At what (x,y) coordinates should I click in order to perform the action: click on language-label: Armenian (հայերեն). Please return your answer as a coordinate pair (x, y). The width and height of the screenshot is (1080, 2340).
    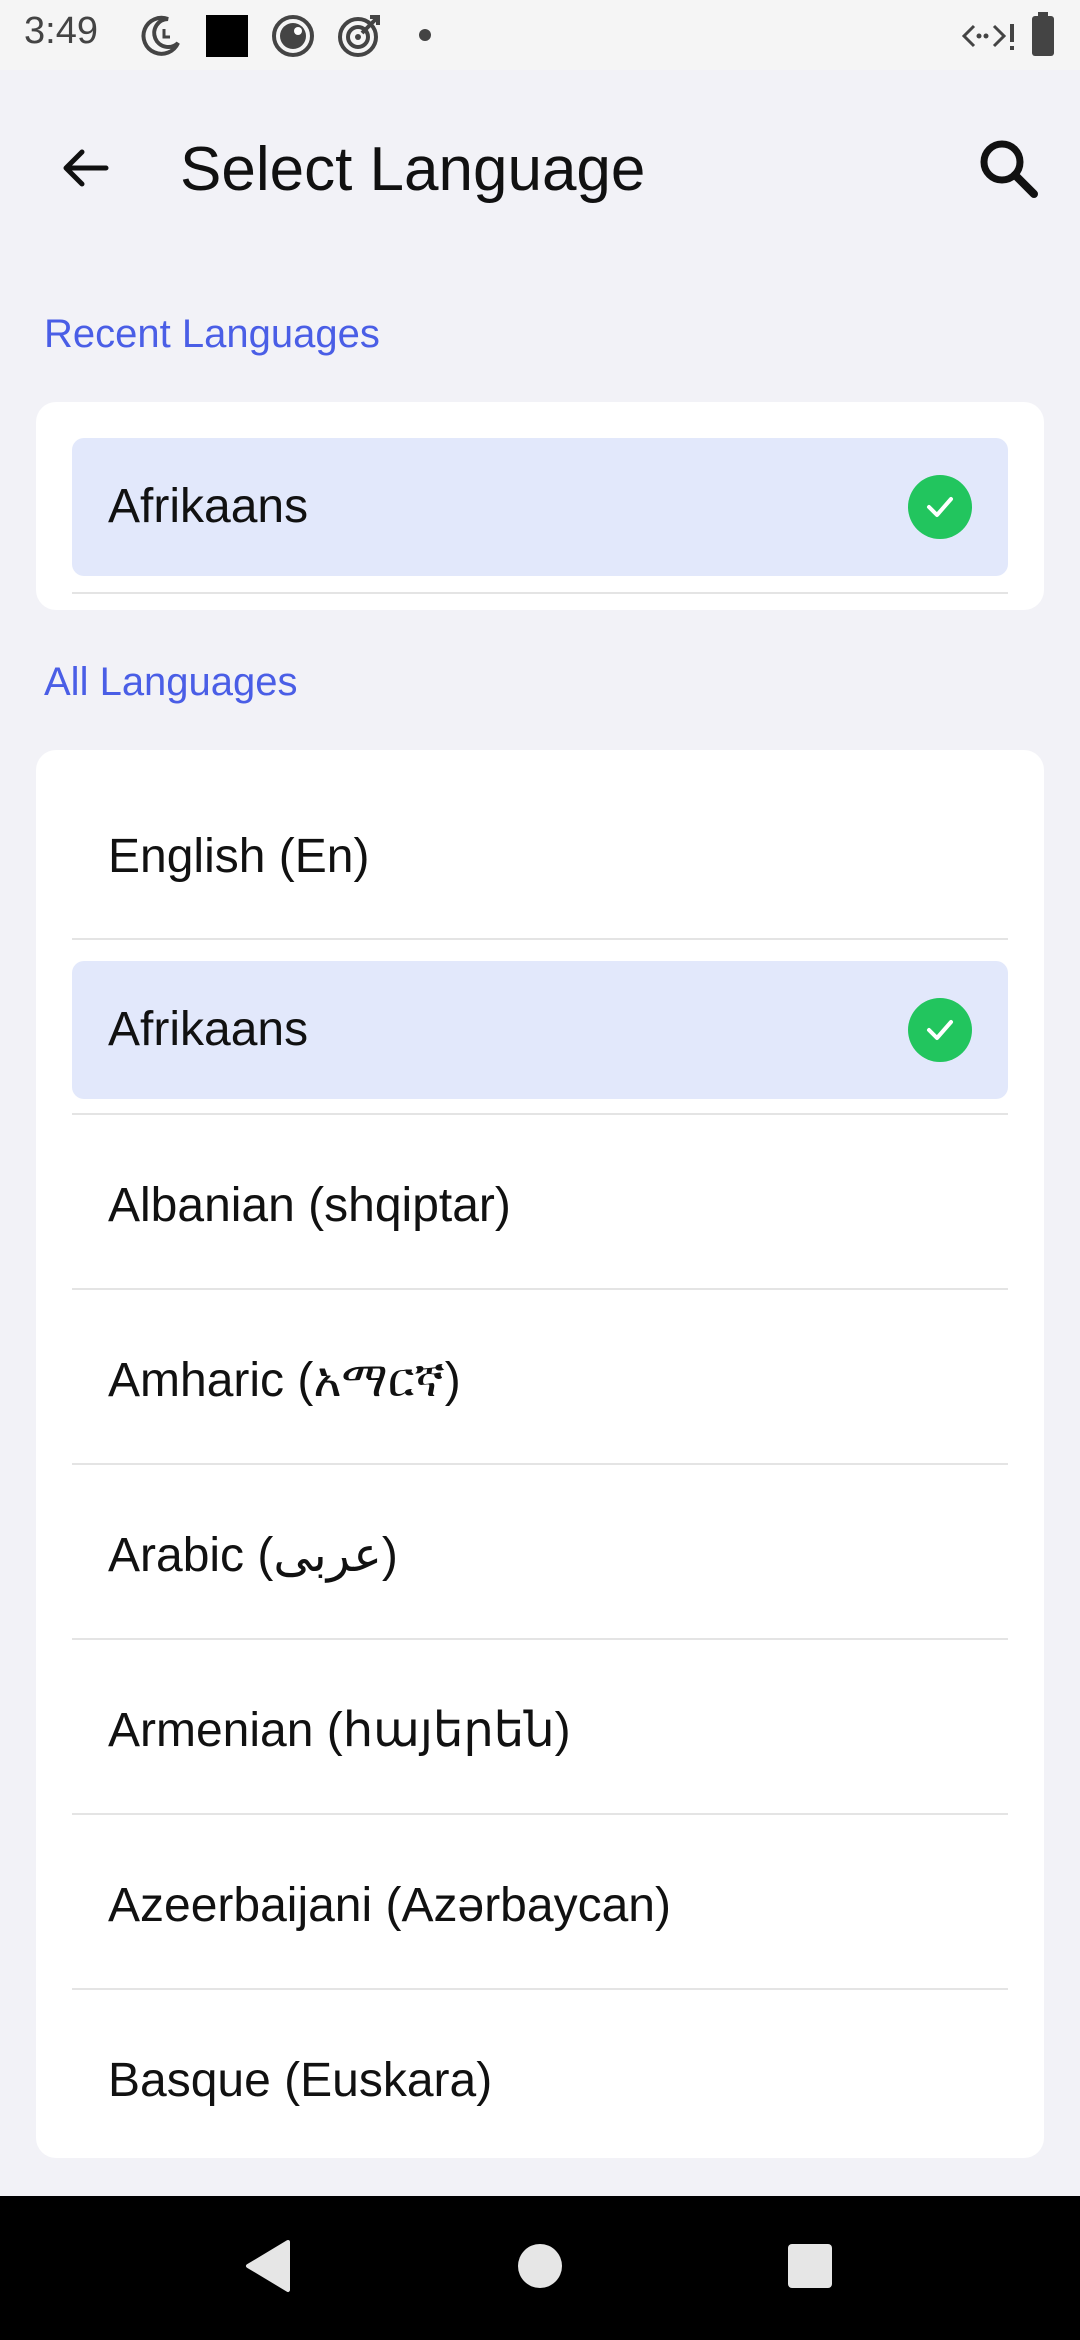
    Looking at the image, I should click on (339, 1730).